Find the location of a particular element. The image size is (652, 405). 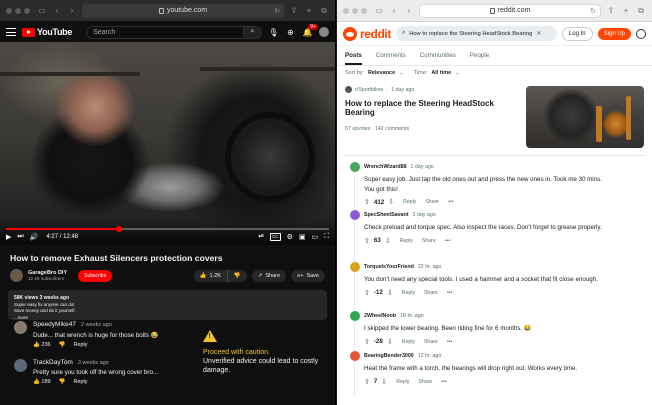

like-button: 👍 236 is located at coordinates (42, 345).